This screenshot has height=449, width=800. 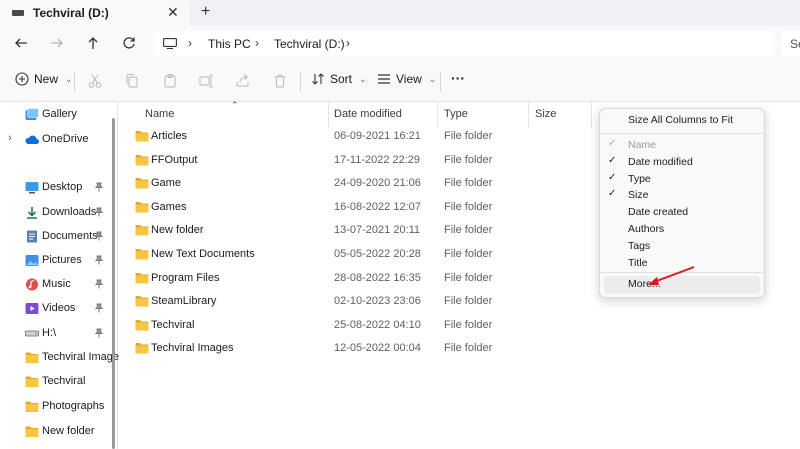 What do you see at coordinates (377, 136) in the screenshot?
I see `file-date-modified: 06-09-2021 16:21` at bounding box center [377, 136].